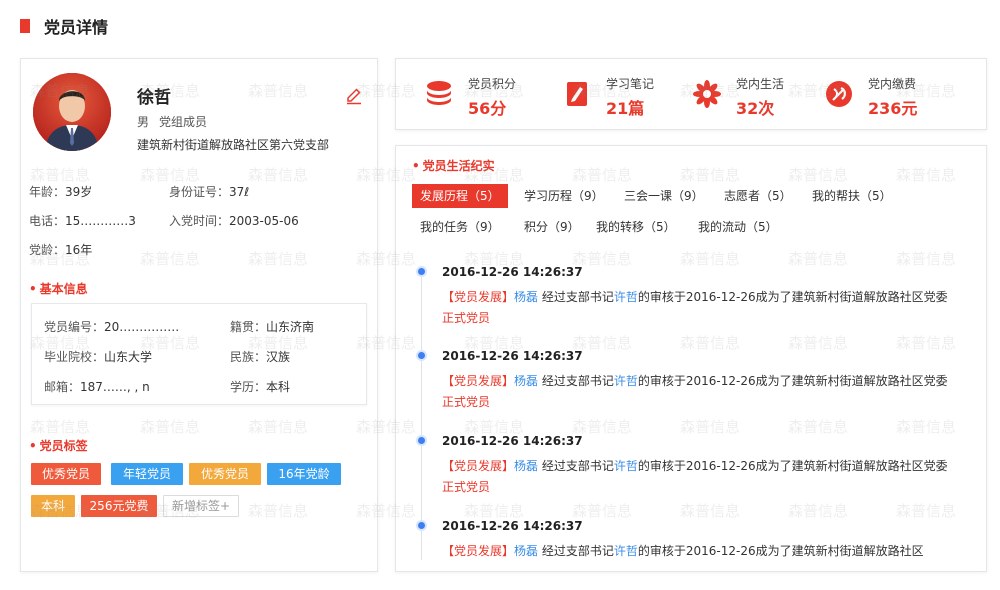  What do you see at coordinates (453, 165) in the screenshot?
I see `life-record-title: 党员生活纪实` at bounding box center [453, 165].